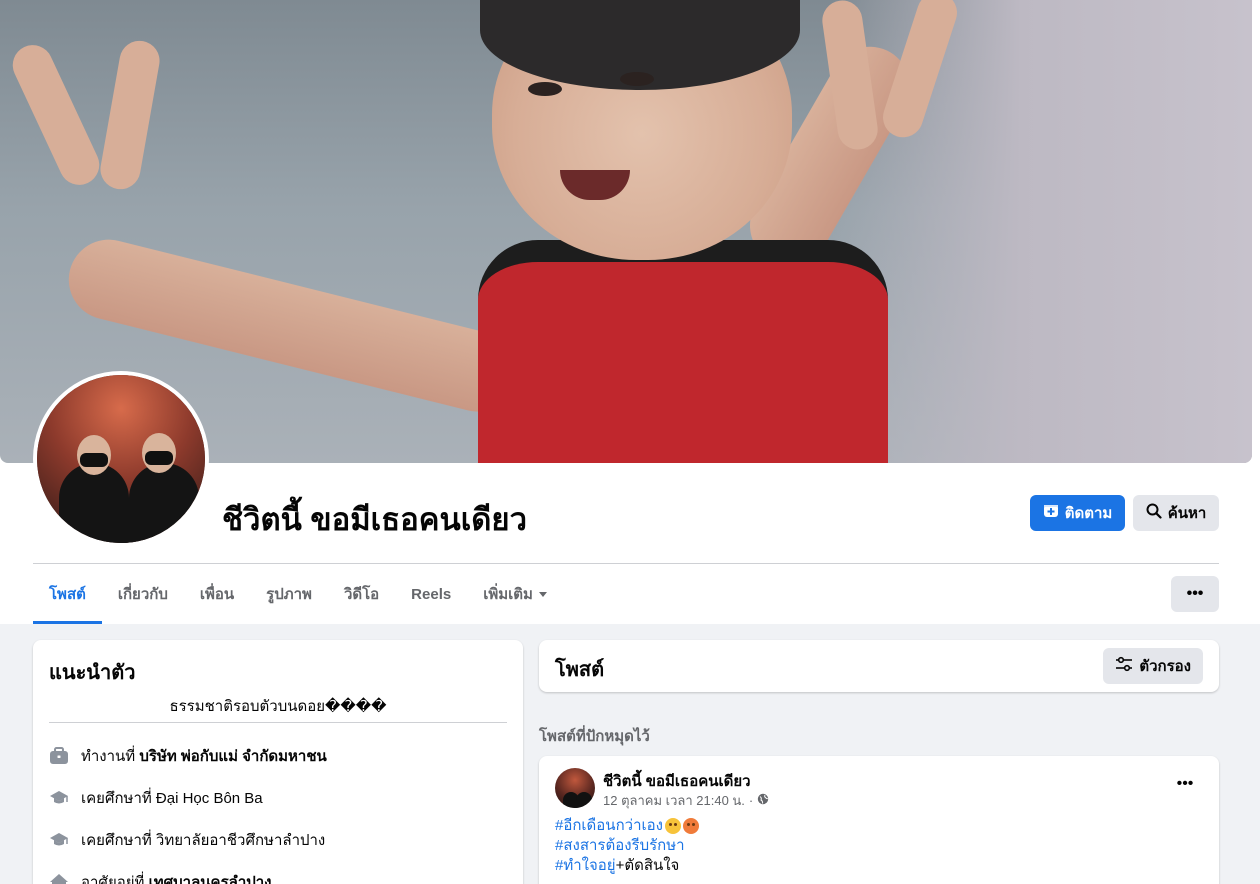 The image size is (1260, 884). What do you see at coordinates (1124, 666) in the screenshot?
I see `filter-icon` at bounding box center [1124, 666].